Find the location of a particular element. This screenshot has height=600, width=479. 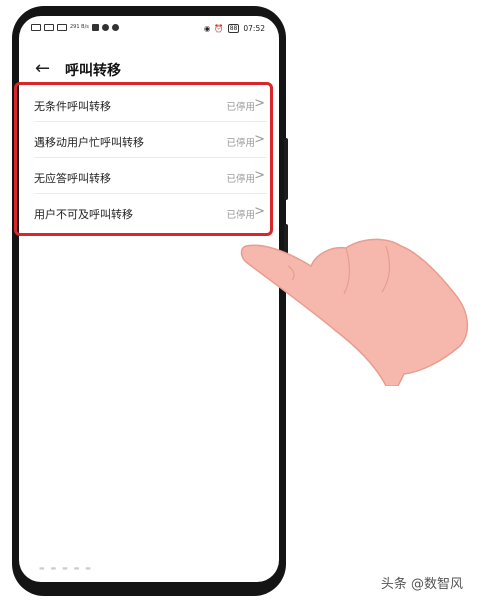

sim2-signal-icon is located at coordinates (49, 27).